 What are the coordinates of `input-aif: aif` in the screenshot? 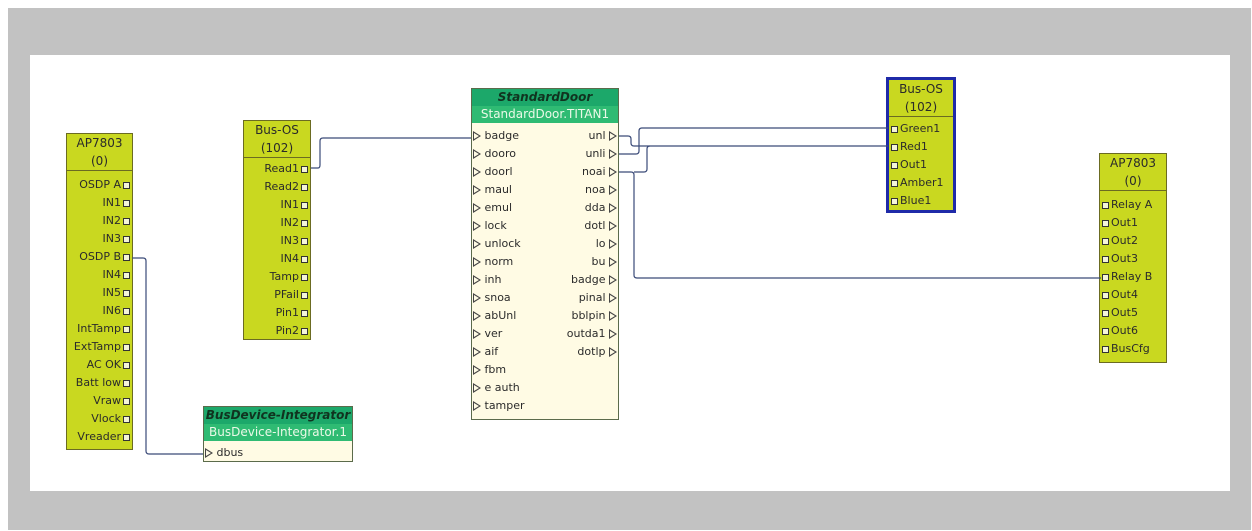 It's located at (485, 352).